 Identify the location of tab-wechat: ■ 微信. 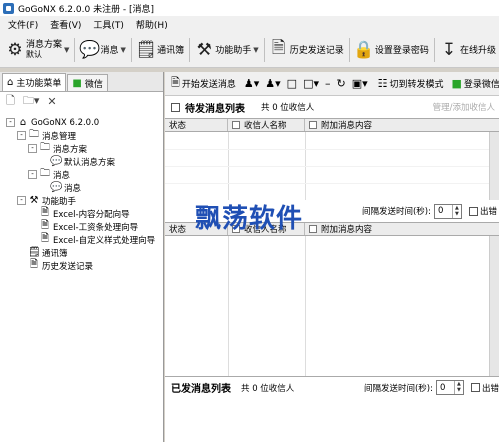
(87, 82).